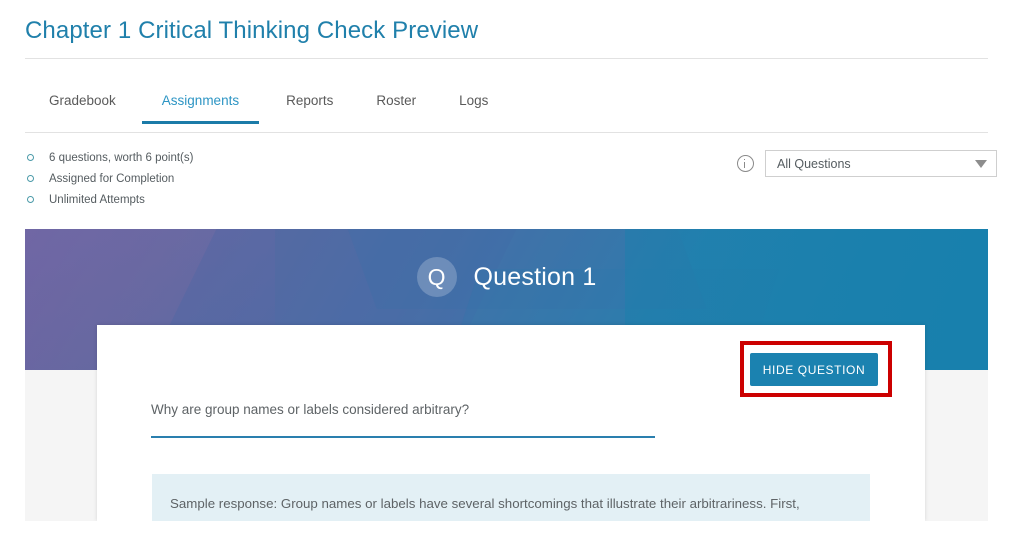  What do you see at coordinates (513, 533) in the screenshot?
I see `viewport-bottom-clip` at bounding box center [513, 533].